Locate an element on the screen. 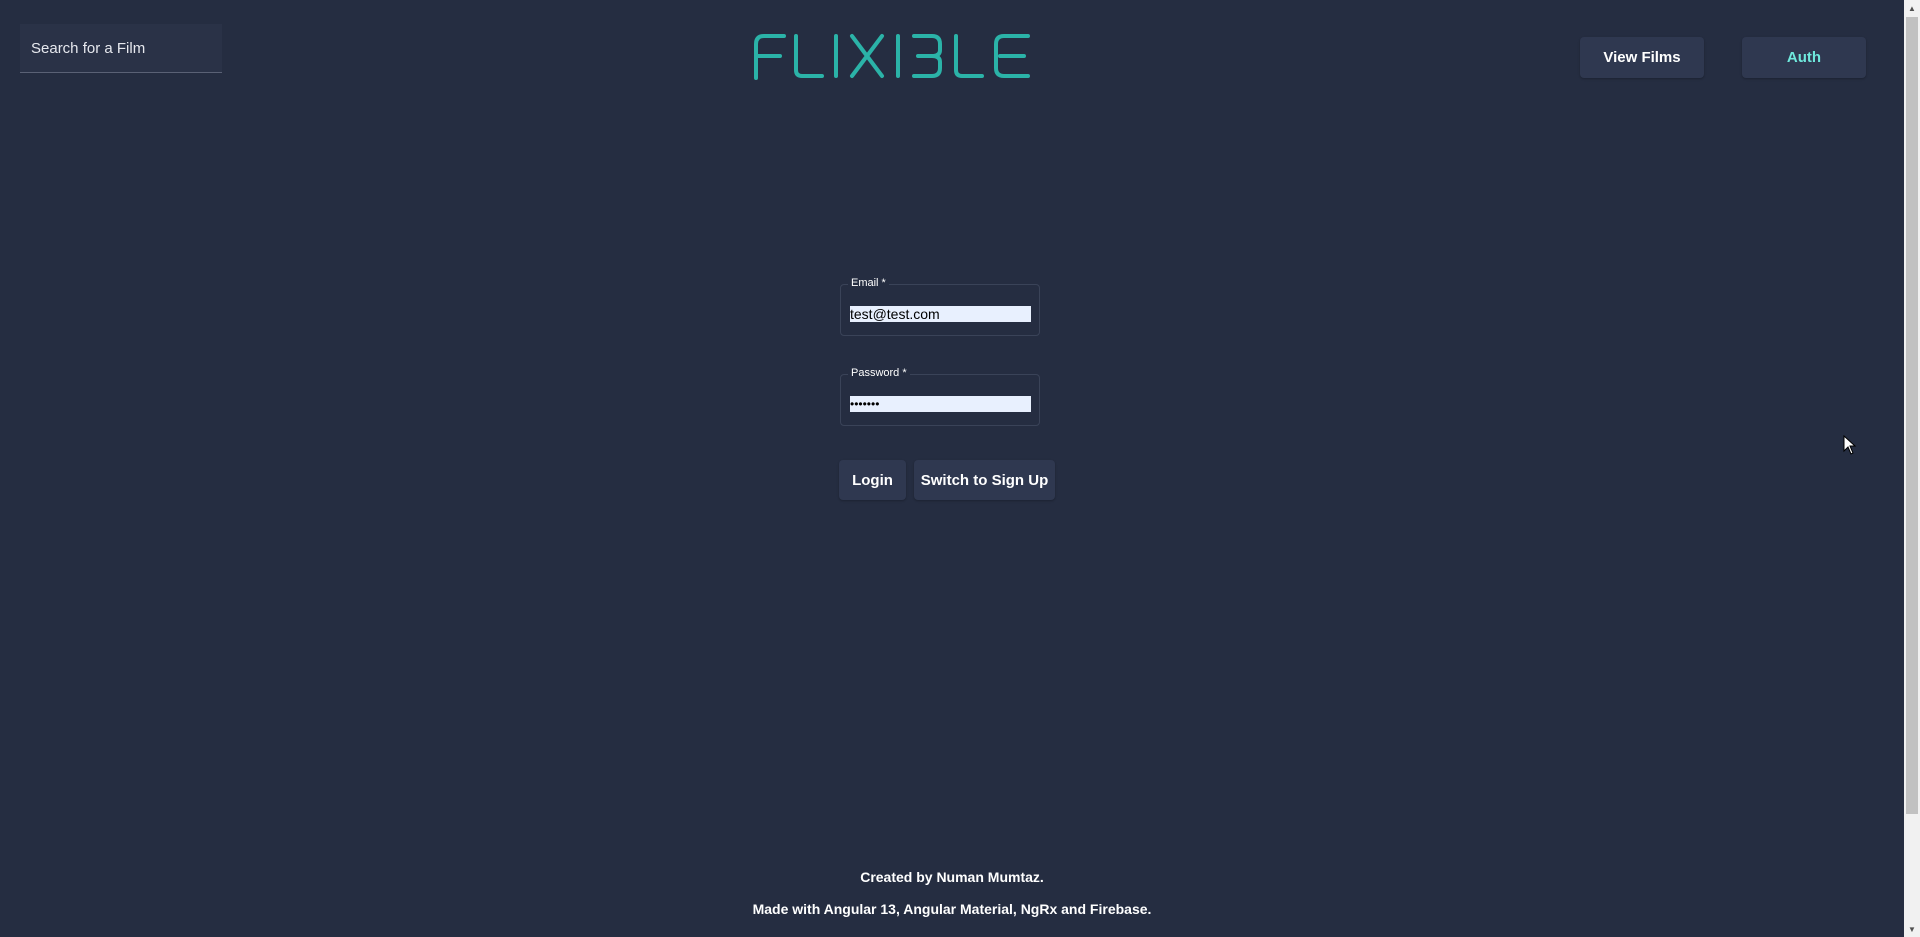 This screenshot has width=1920, height=937. scrollbar-thumb is located at coordinates (1912, 415).